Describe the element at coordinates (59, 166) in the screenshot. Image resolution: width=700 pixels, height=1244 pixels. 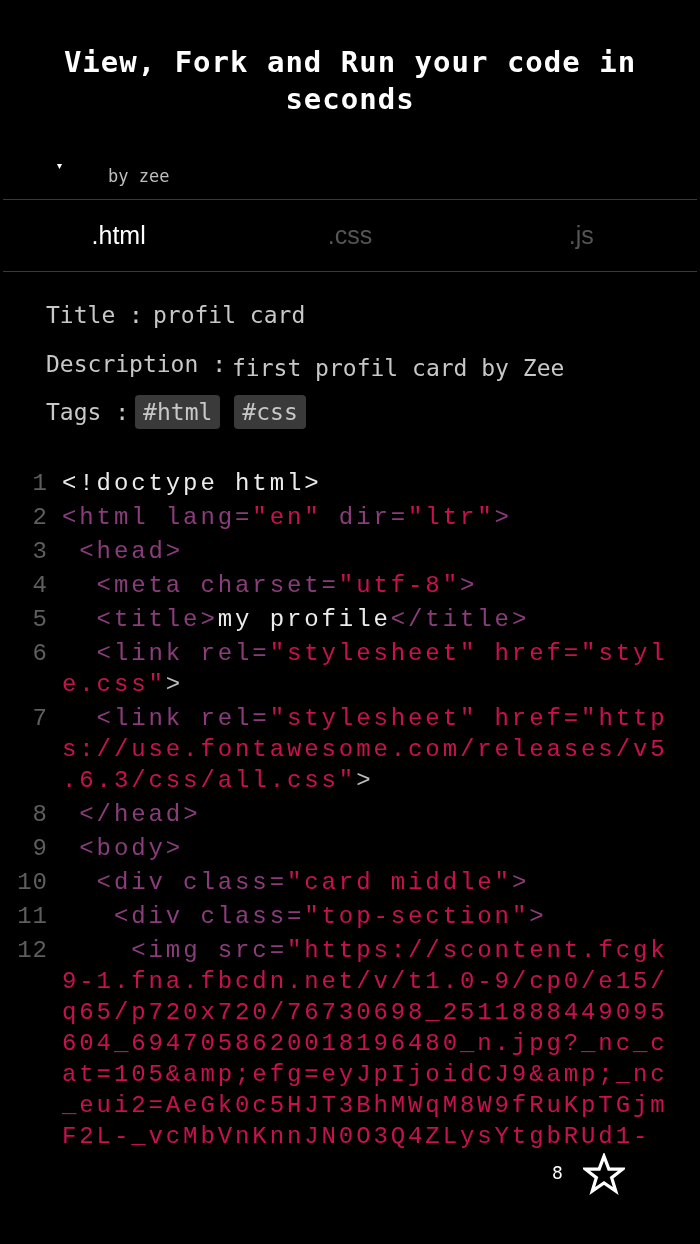
I see `caret-icon: ▾` at that location.